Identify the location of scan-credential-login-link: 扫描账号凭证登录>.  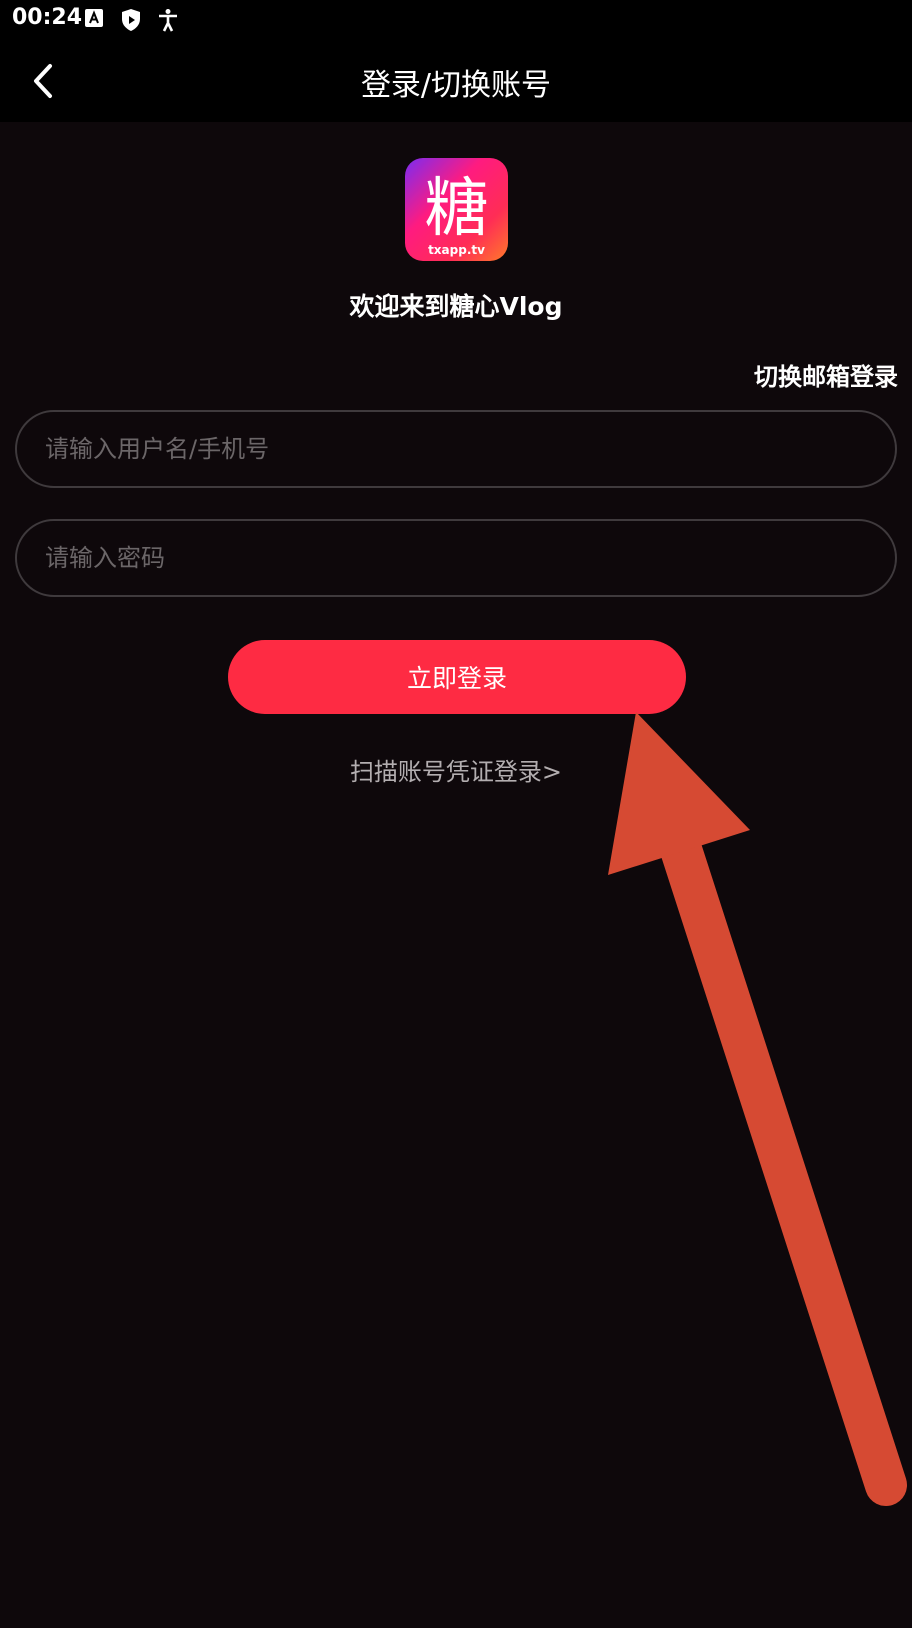
(456, 769).